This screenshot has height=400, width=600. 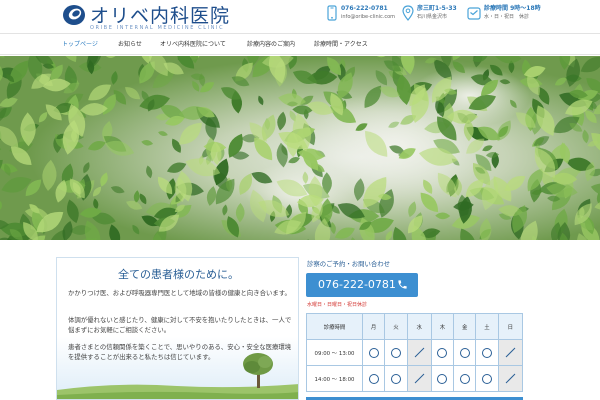 I want to click on map-pin-icon, so click(x=408, y=13).